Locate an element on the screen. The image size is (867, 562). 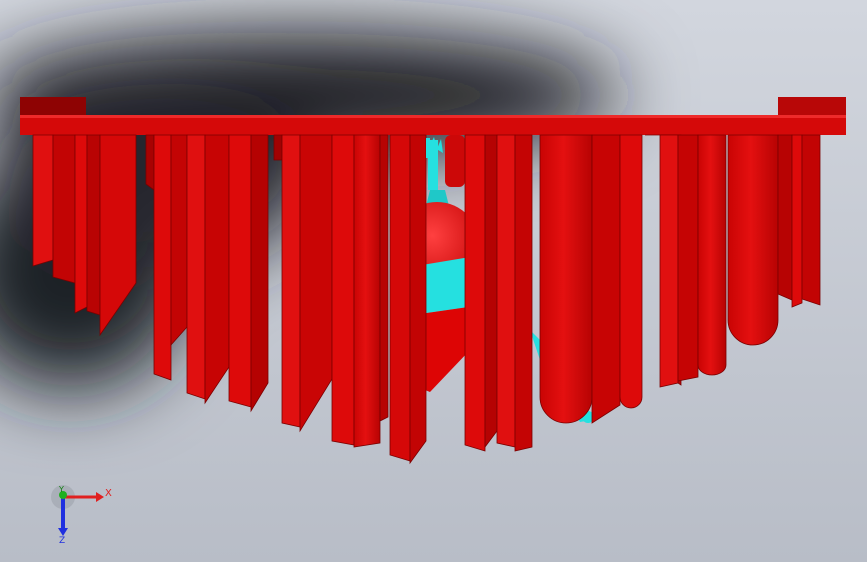
z-axis-label: Z is located at coordinates (62, 540).